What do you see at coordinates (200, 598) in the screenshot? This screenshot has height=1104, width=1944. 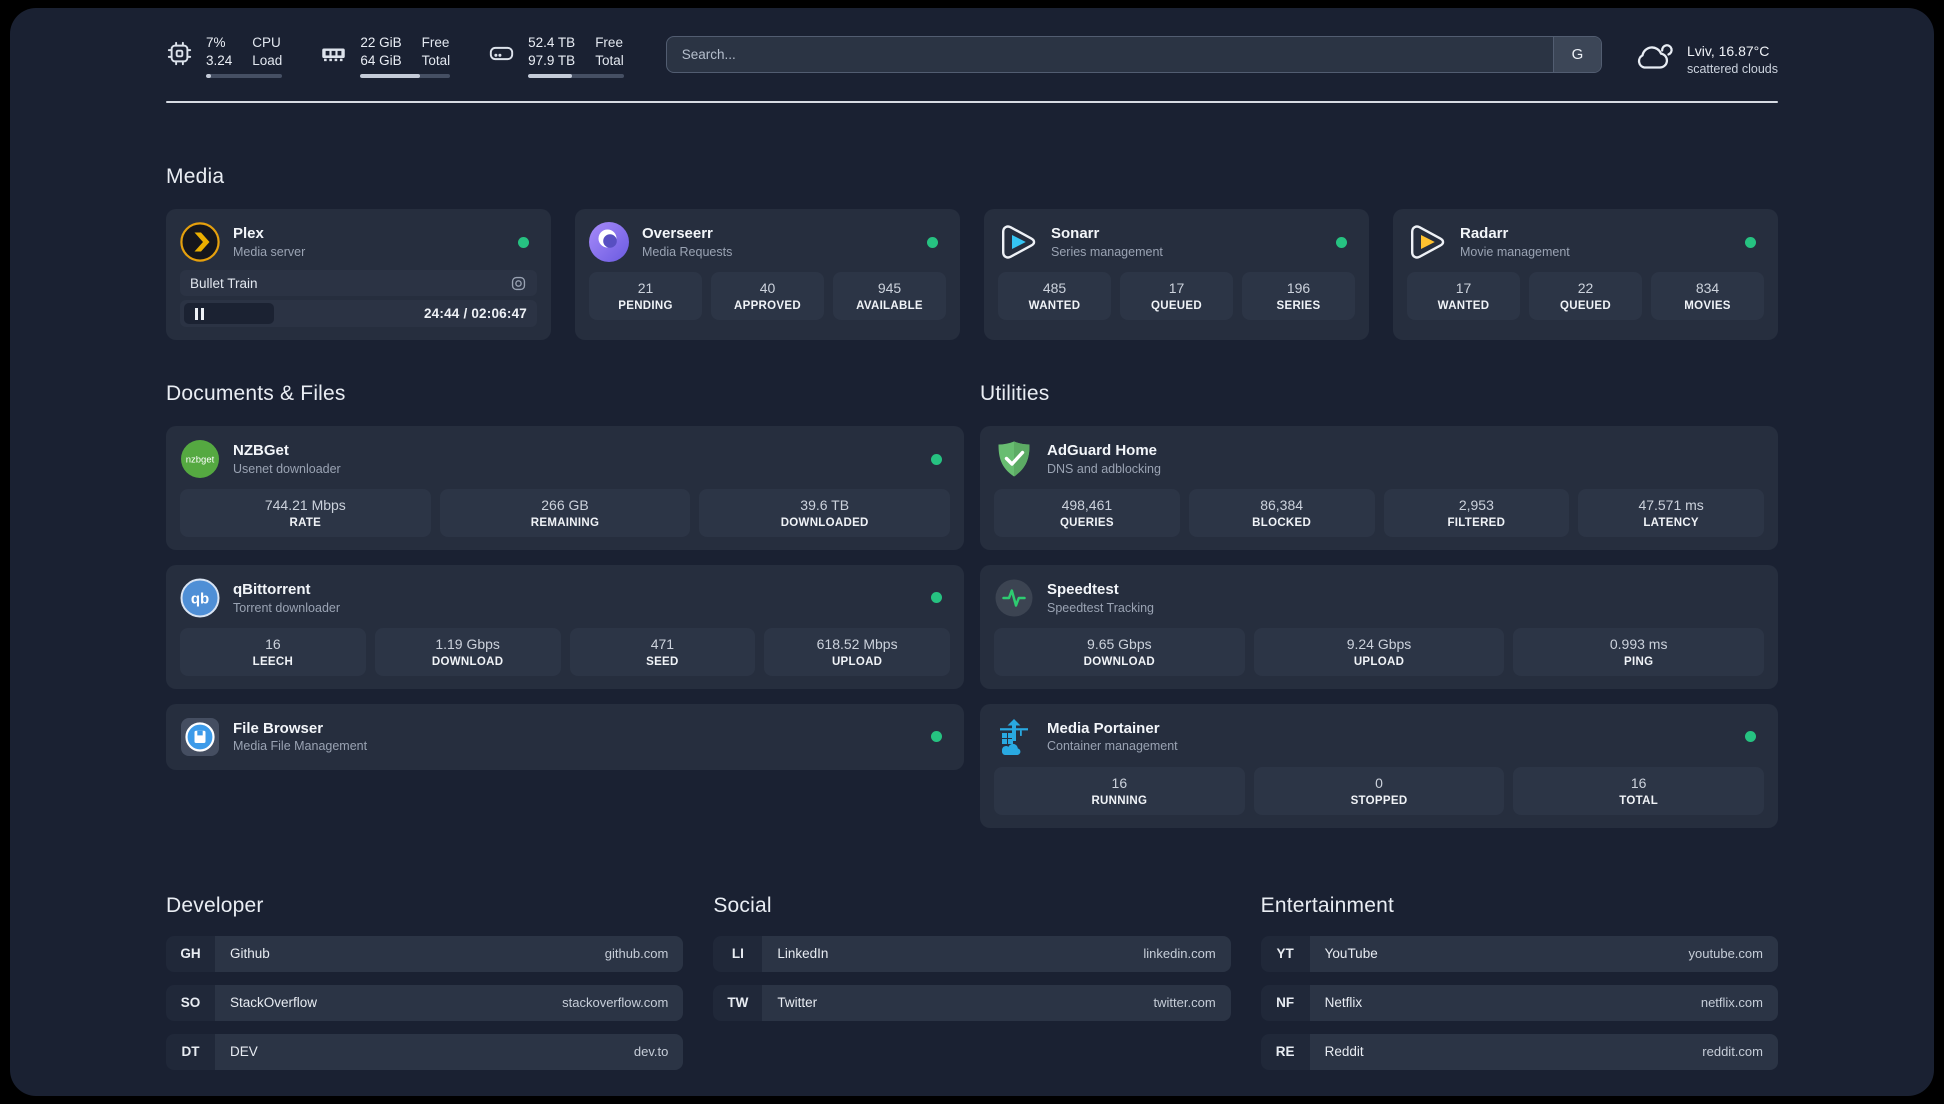 I see `qbittorrent-icon: qb` at bounding box center [200, 598].